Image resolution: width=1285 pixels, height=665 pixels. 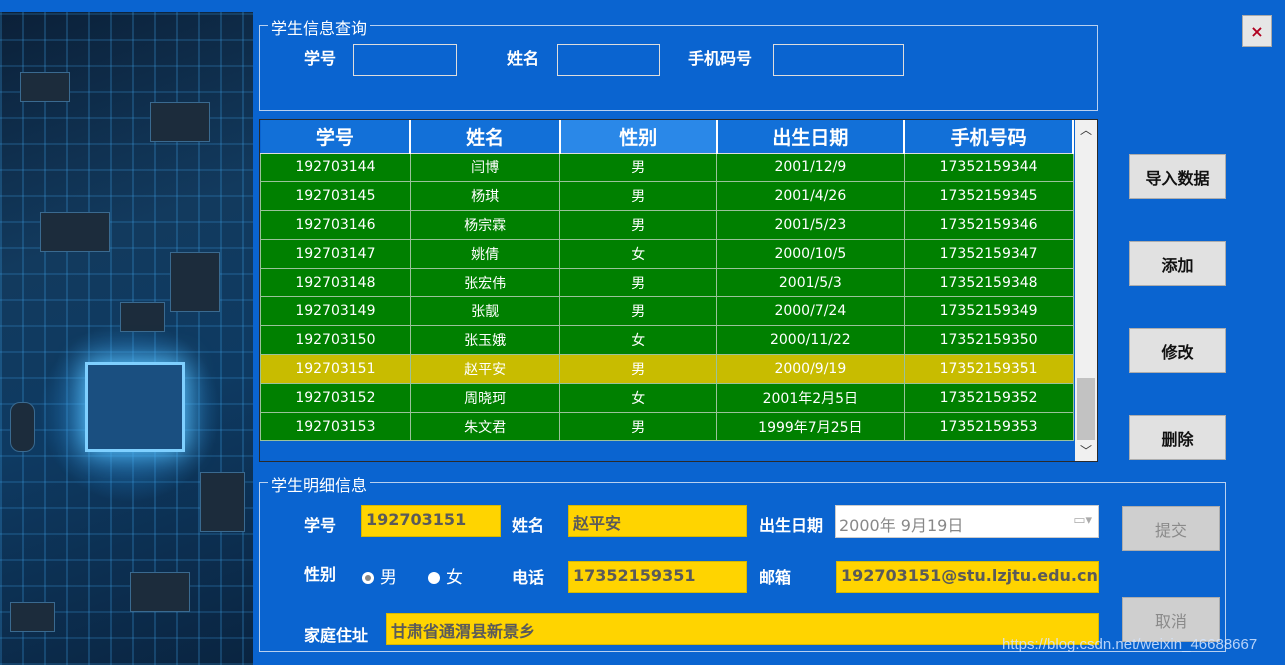 I want to click on scroll-down-icon: ﹀, so click(x=1086, y=451).